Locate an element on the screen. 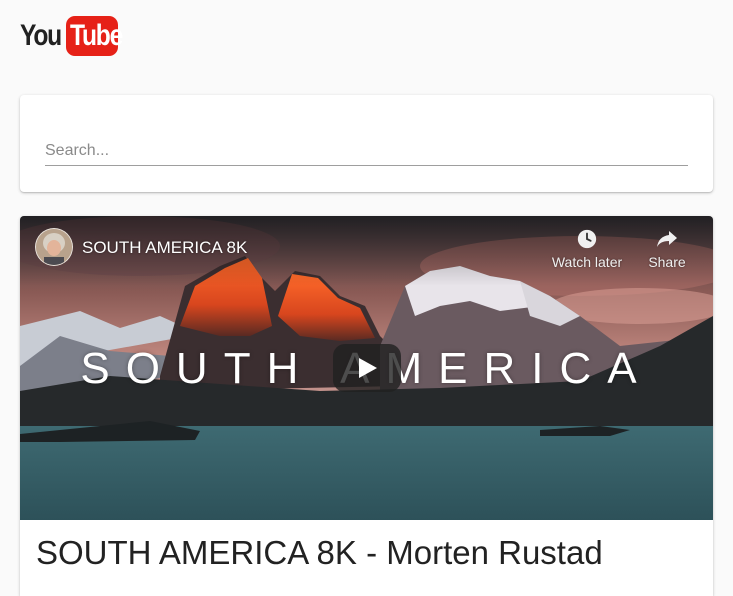 Image resolution: width=733 pixels, height=596 pixels. logo-you-text: You is located at coordinates (41, 35).